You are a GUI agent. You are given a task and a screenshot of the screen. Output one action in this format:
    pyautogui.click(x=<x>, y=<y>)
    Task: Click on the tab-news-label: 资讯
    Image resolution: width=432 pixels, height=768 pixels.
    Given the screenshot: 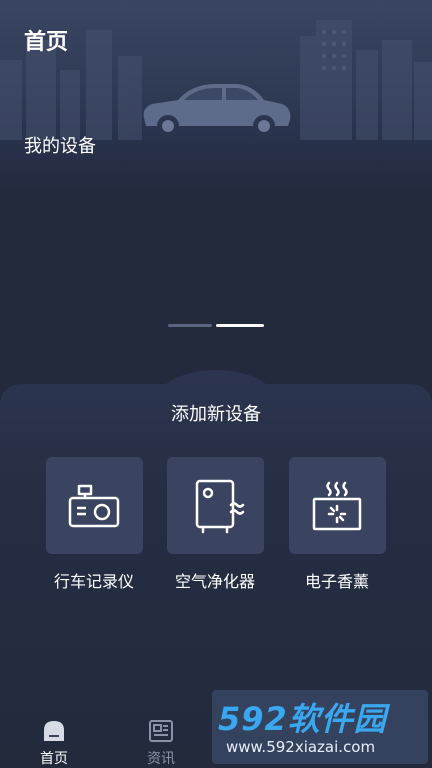 What is the action you would take?
    pyautogui.click(x=161, y=759)
    